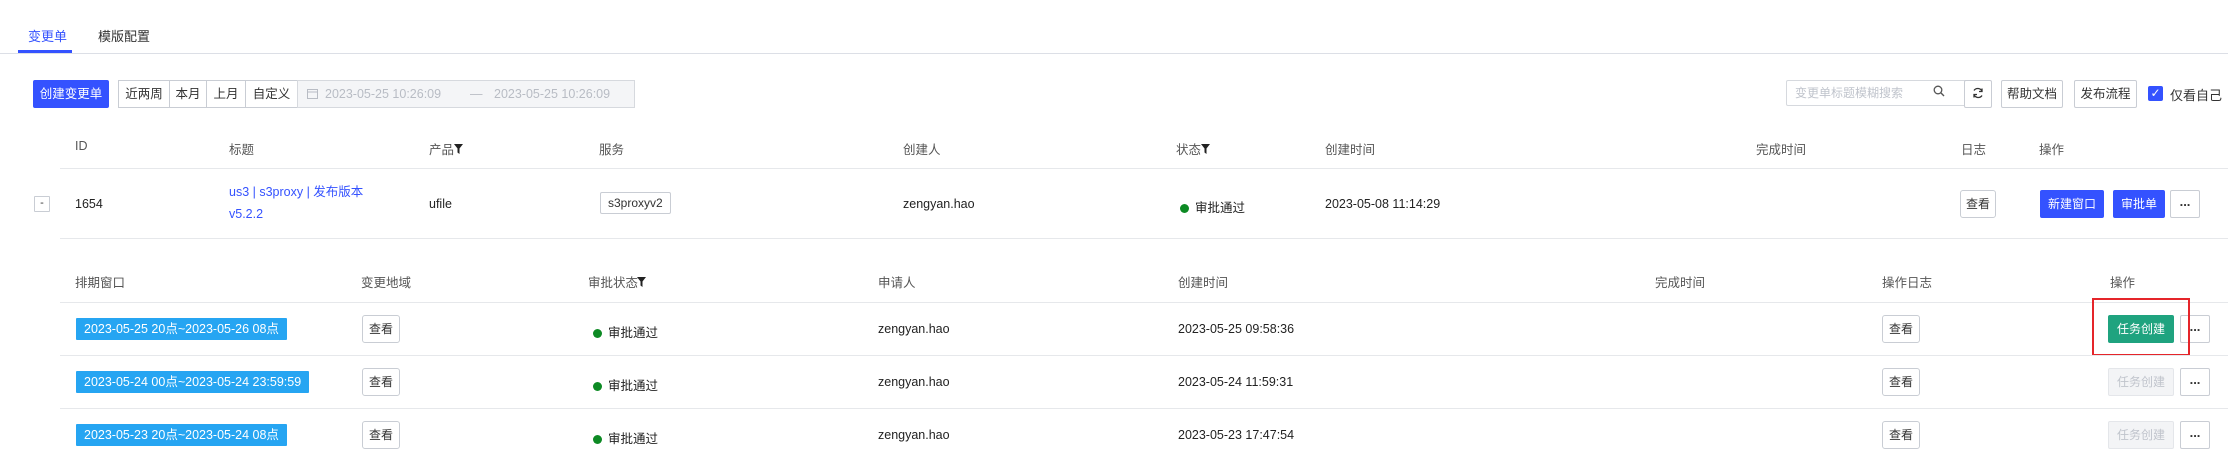 The height and width of the screenshot is (457, 2228). I want to click on col-window: 排期窗口, so click(100, 283).